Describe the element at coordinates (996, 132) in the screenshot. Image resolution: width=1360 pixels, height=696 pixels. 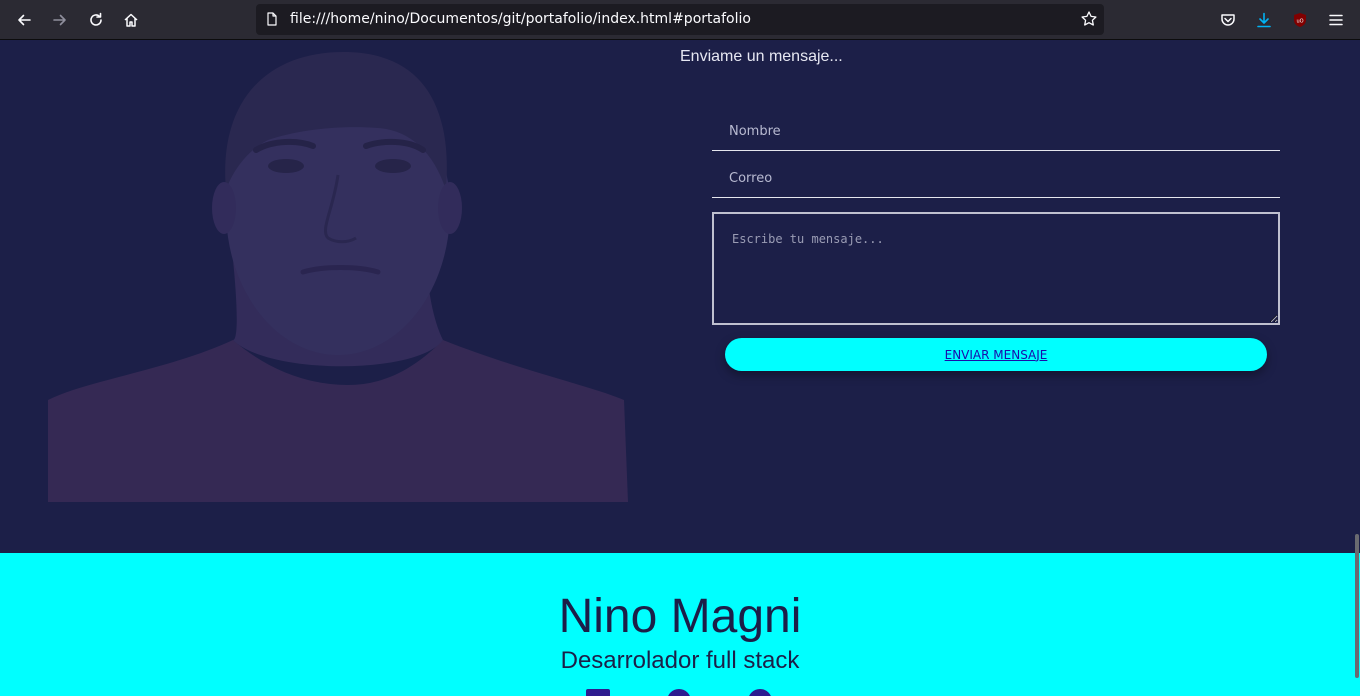
I see `name-input` at that location.